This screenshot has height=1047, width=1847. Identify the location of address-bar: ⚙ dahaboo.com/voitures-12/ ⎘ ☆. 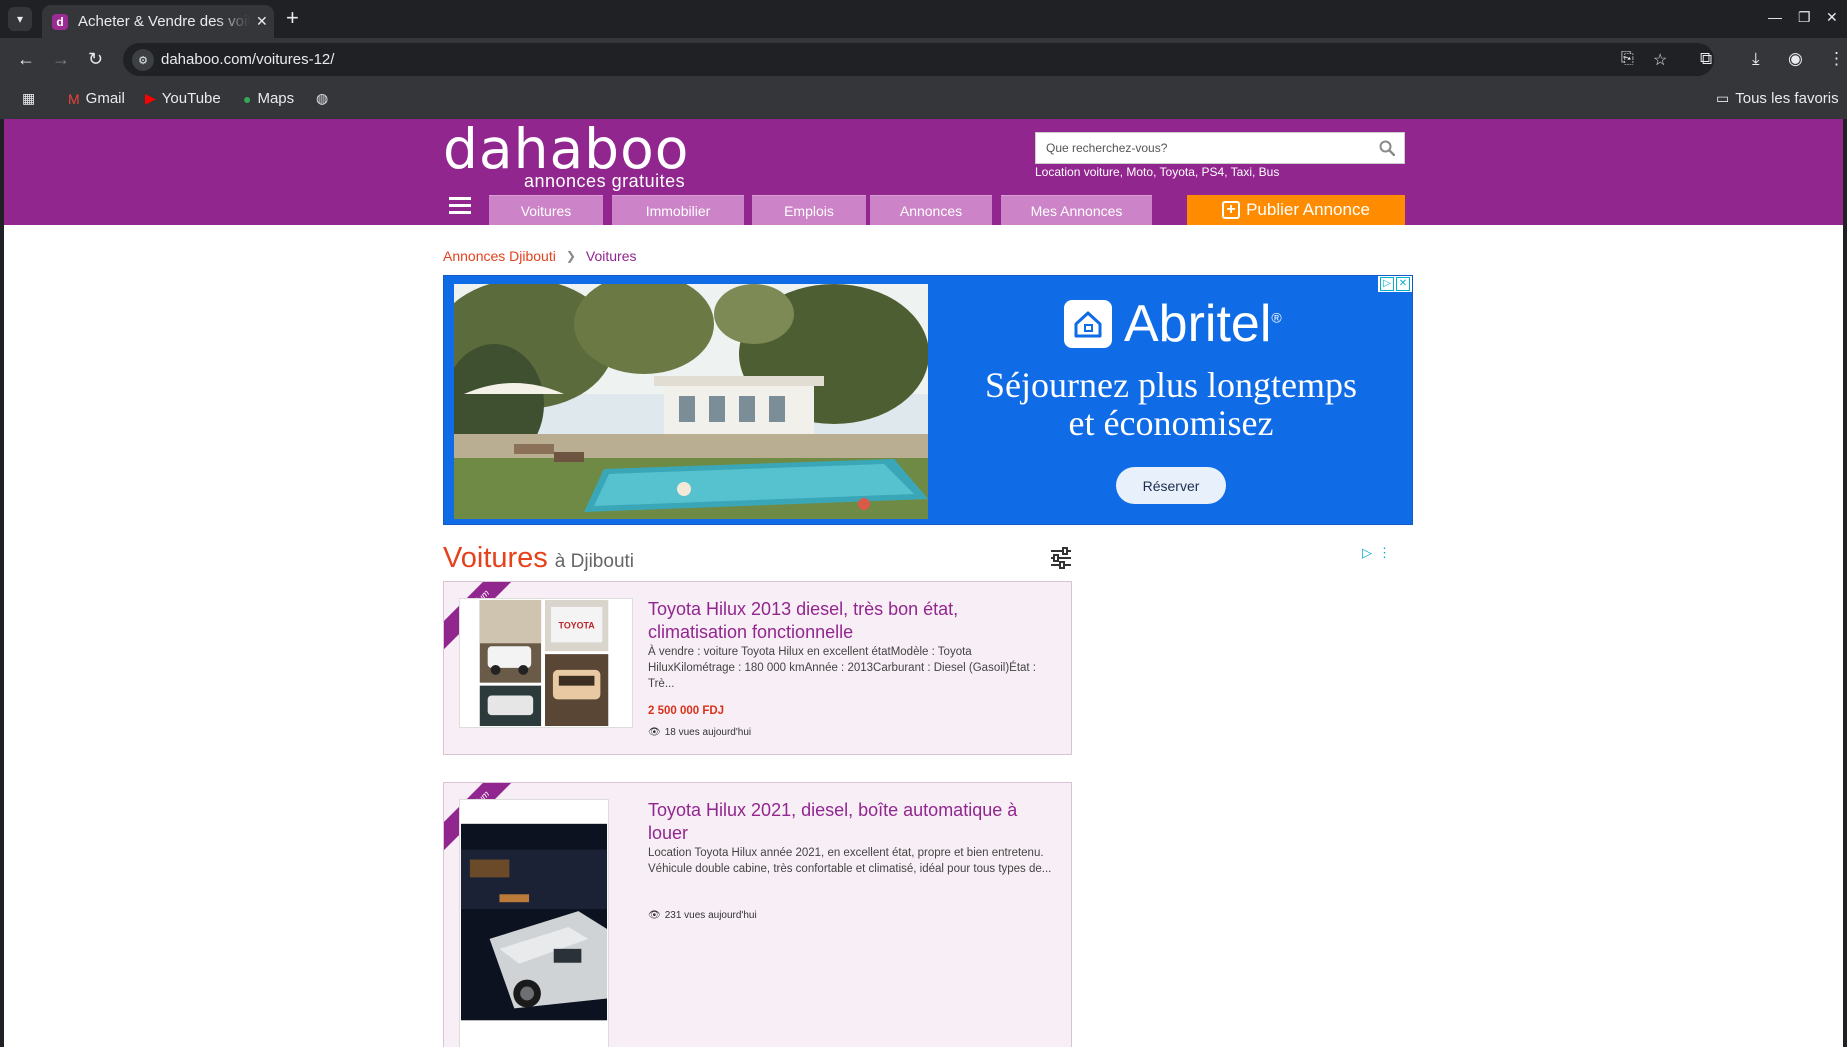
(918, 59).